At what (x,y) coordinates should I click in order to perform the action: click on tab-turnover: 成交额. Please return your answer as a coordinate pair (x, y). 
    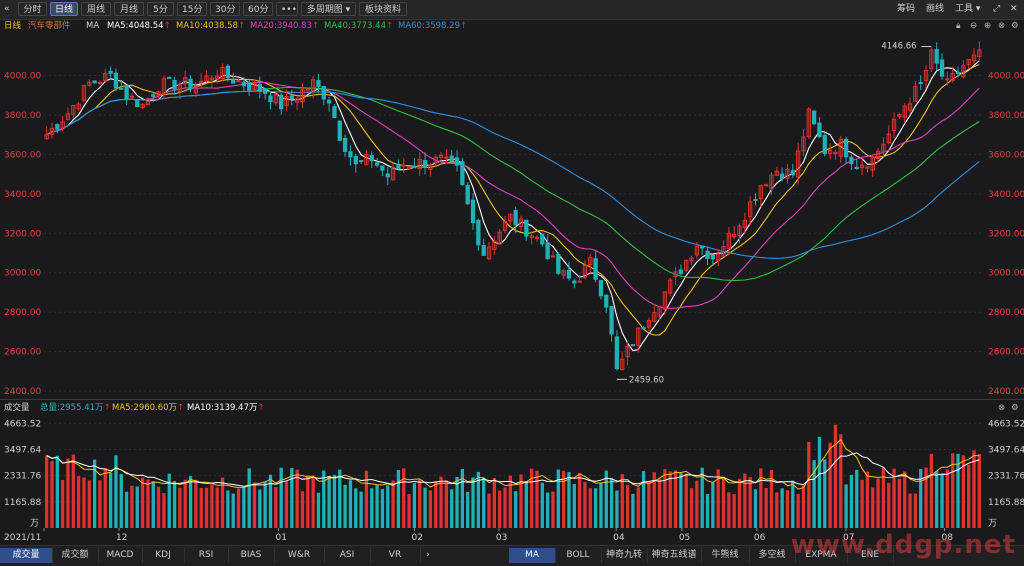
    Looking at the image, I should click on (75, 555).